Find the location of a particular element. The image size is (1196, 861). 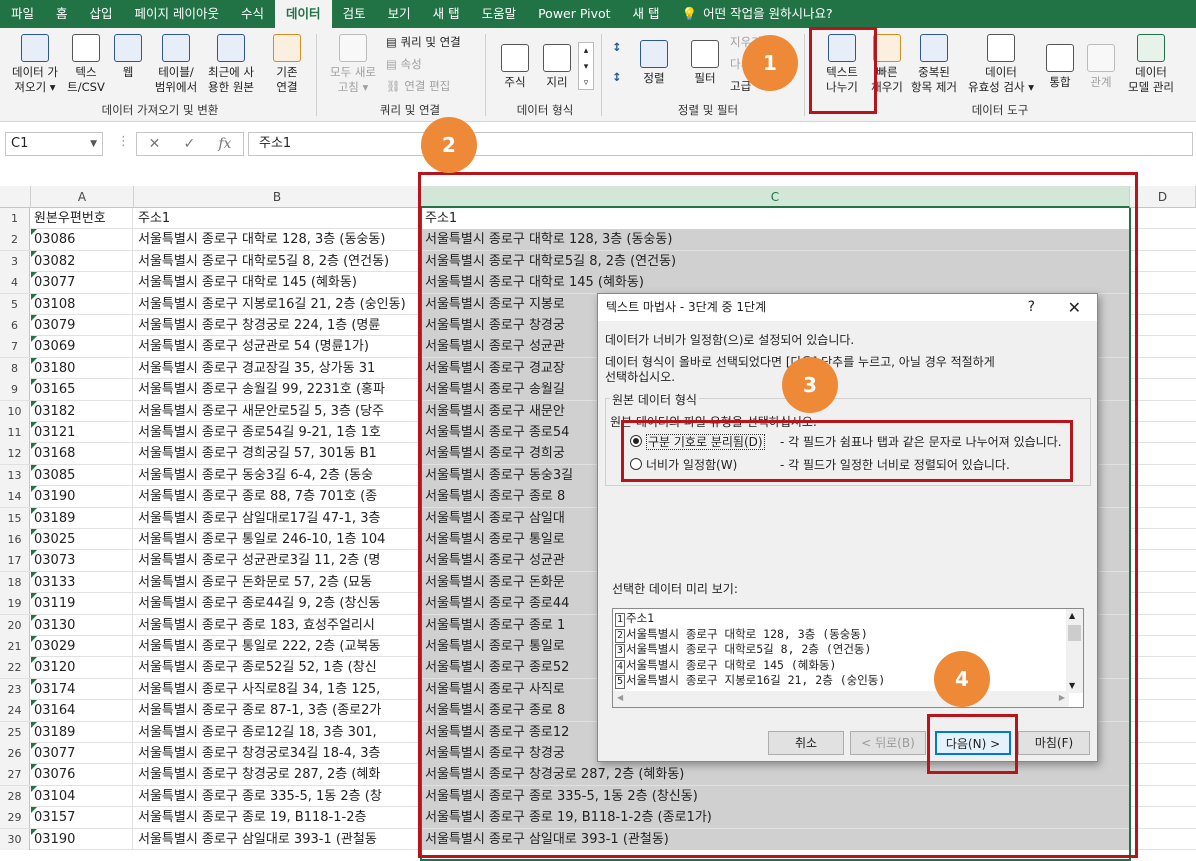

refresh-all-button: 모두 새로 고침 ▾ is located at coordinates (353, 64).